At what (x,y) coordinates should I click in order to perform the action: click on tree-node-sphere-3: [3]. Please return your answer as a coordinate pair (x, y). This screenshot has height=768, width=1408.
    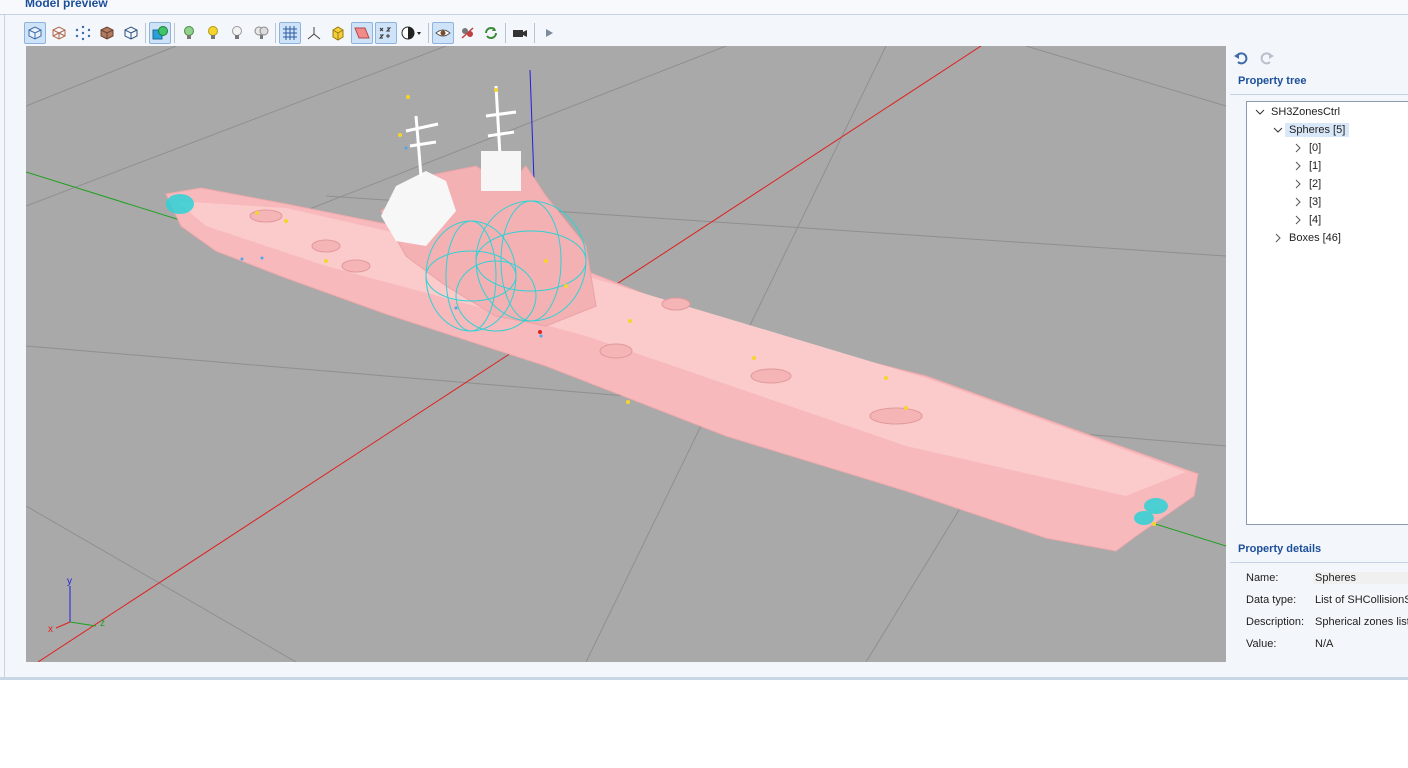
    Looking at the image, I should click on (1307, 202).